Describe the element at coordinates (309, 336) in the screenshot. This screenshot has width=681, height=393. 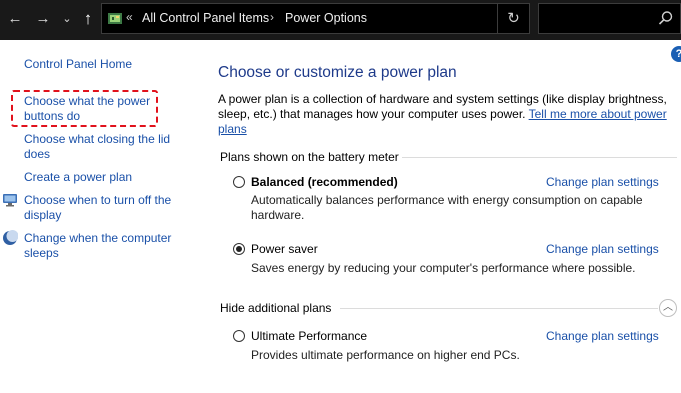
I see `plan-name-ultimate-performance: Ultimate Performance` at that location.